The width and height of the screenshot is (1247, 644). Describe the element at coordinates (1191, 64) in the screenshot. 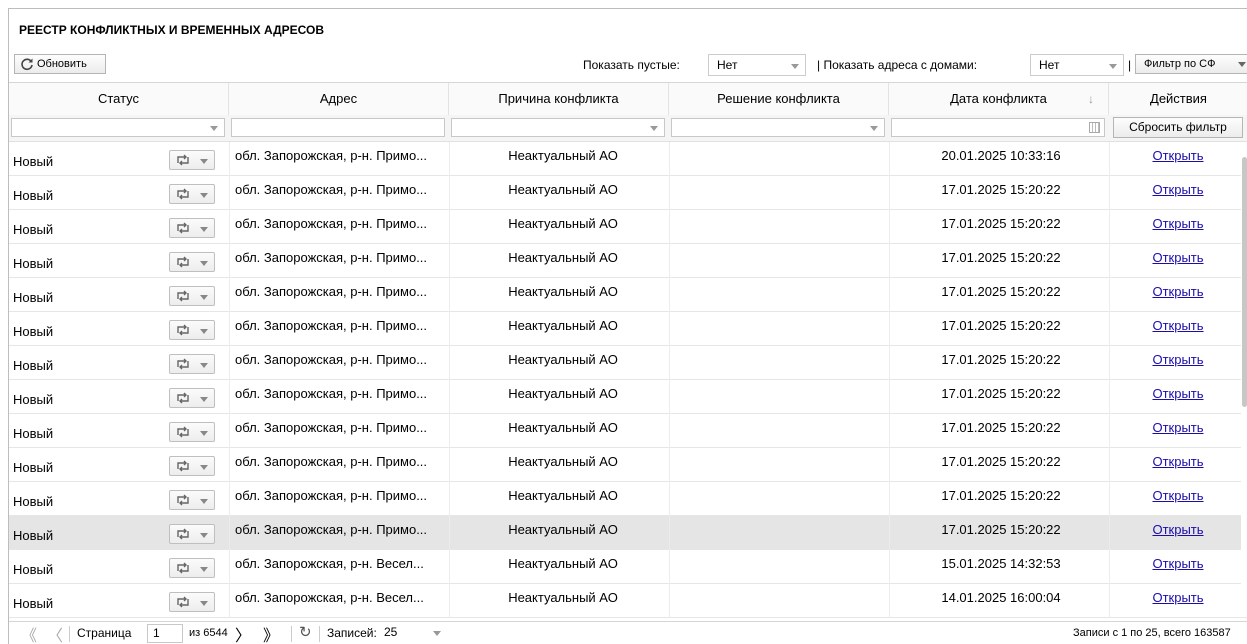

I see `filter-sf-button: Фильтр по СФ` at that location.